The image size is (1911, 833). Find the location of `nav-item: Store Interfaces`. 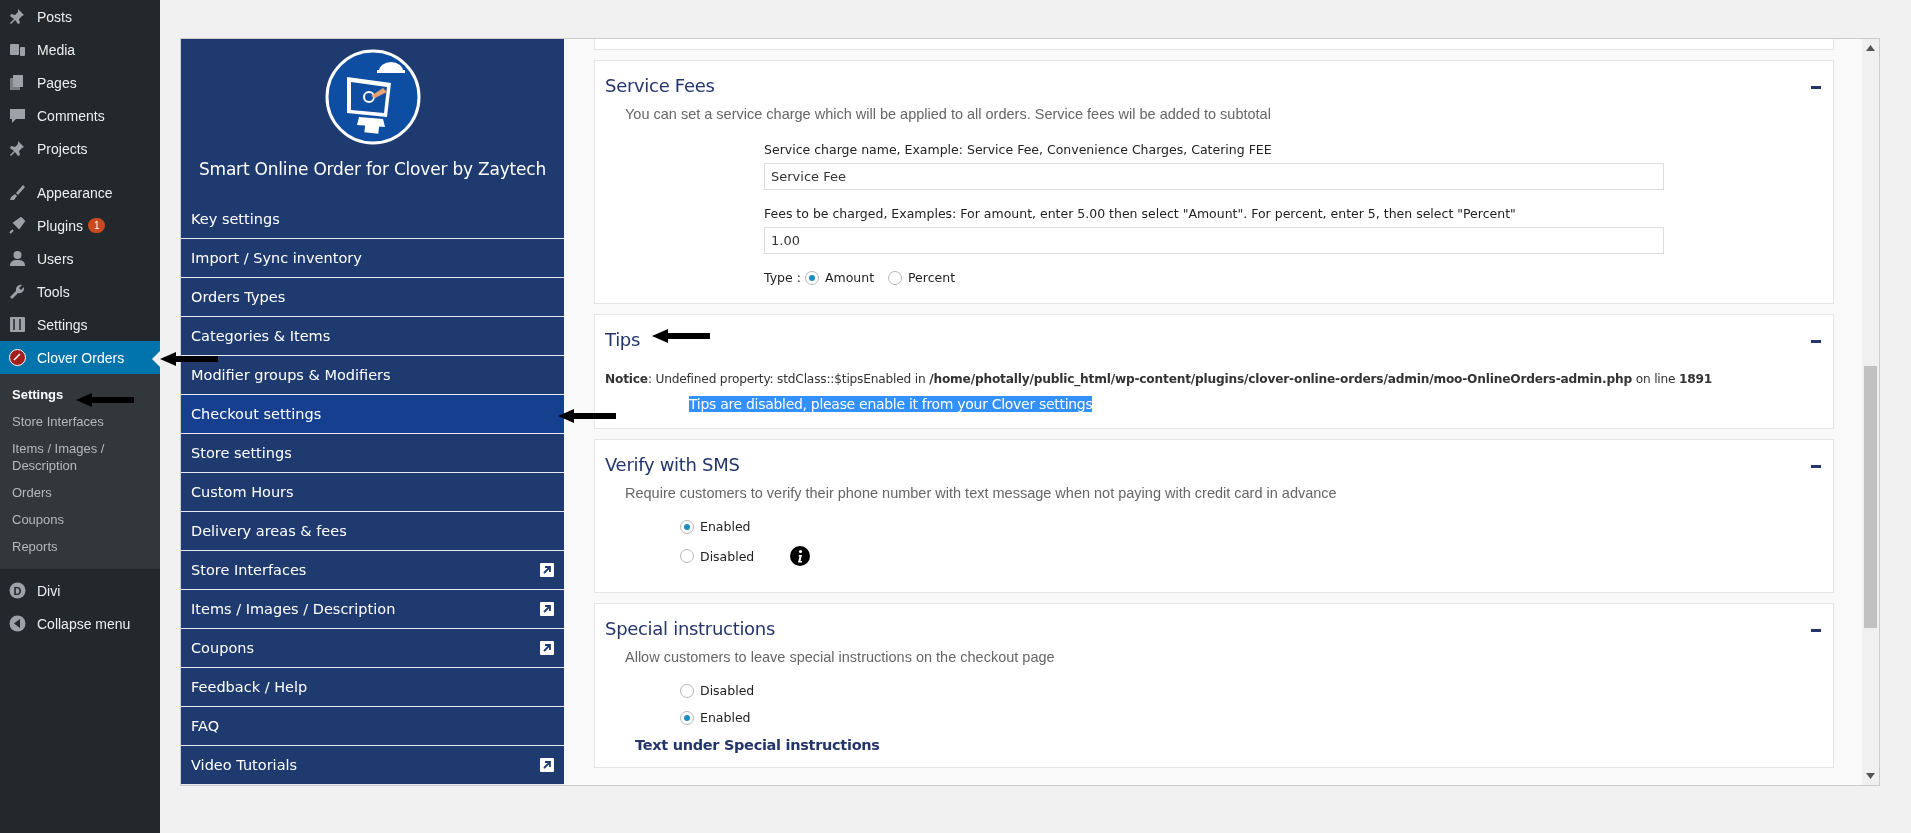

nav-item: Store Interfaces is located at coordinates (372, 570).